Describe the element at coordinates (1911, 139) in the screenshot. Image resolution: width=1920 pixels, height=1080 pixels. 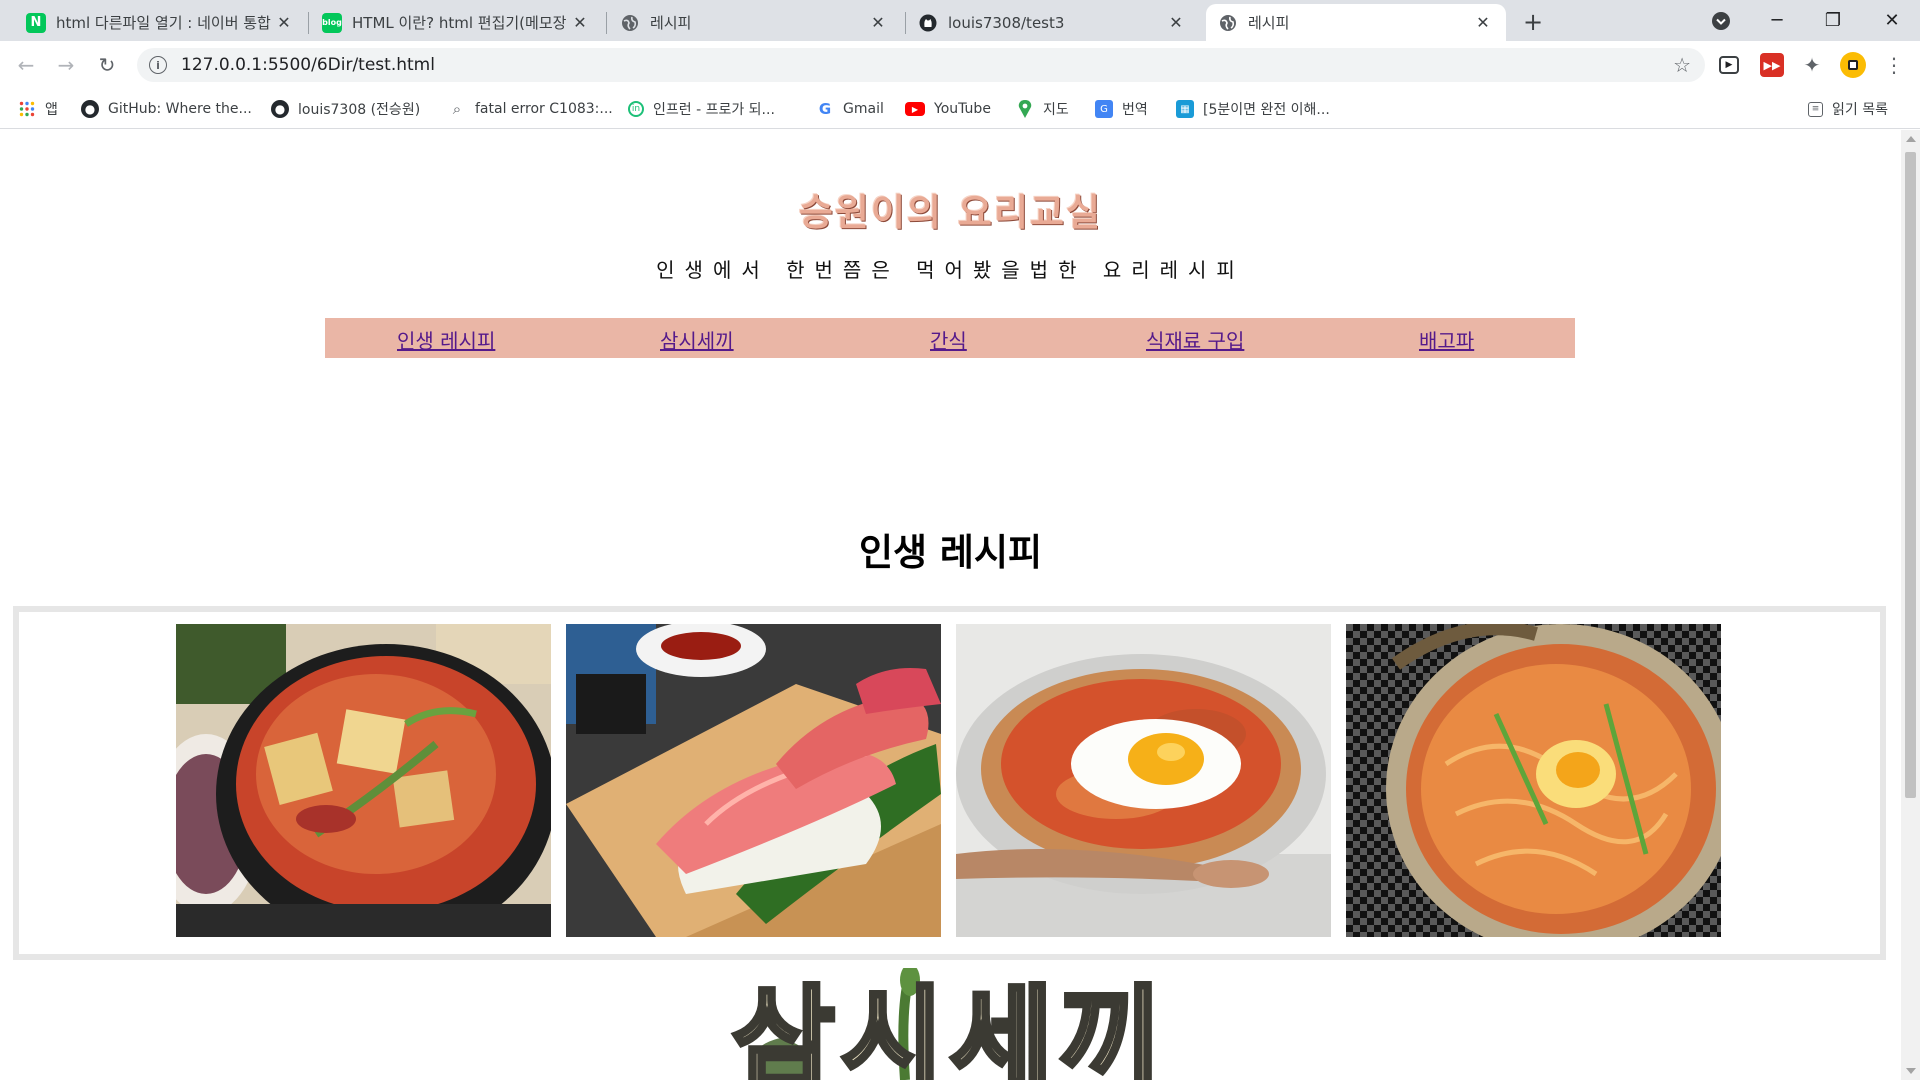
I see `scroll-up-arrow-icon` at that location.